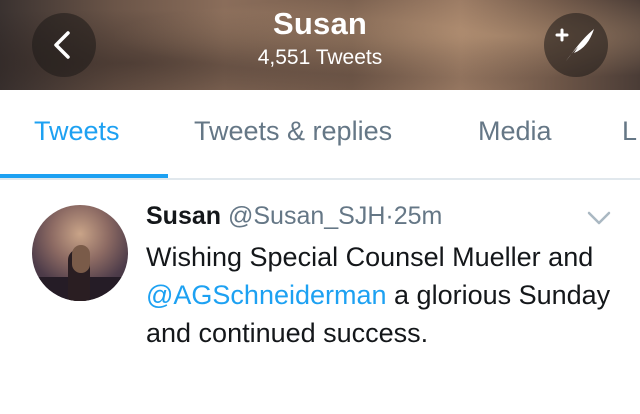  I want to click on tab-likes: L, so click(629, 131).